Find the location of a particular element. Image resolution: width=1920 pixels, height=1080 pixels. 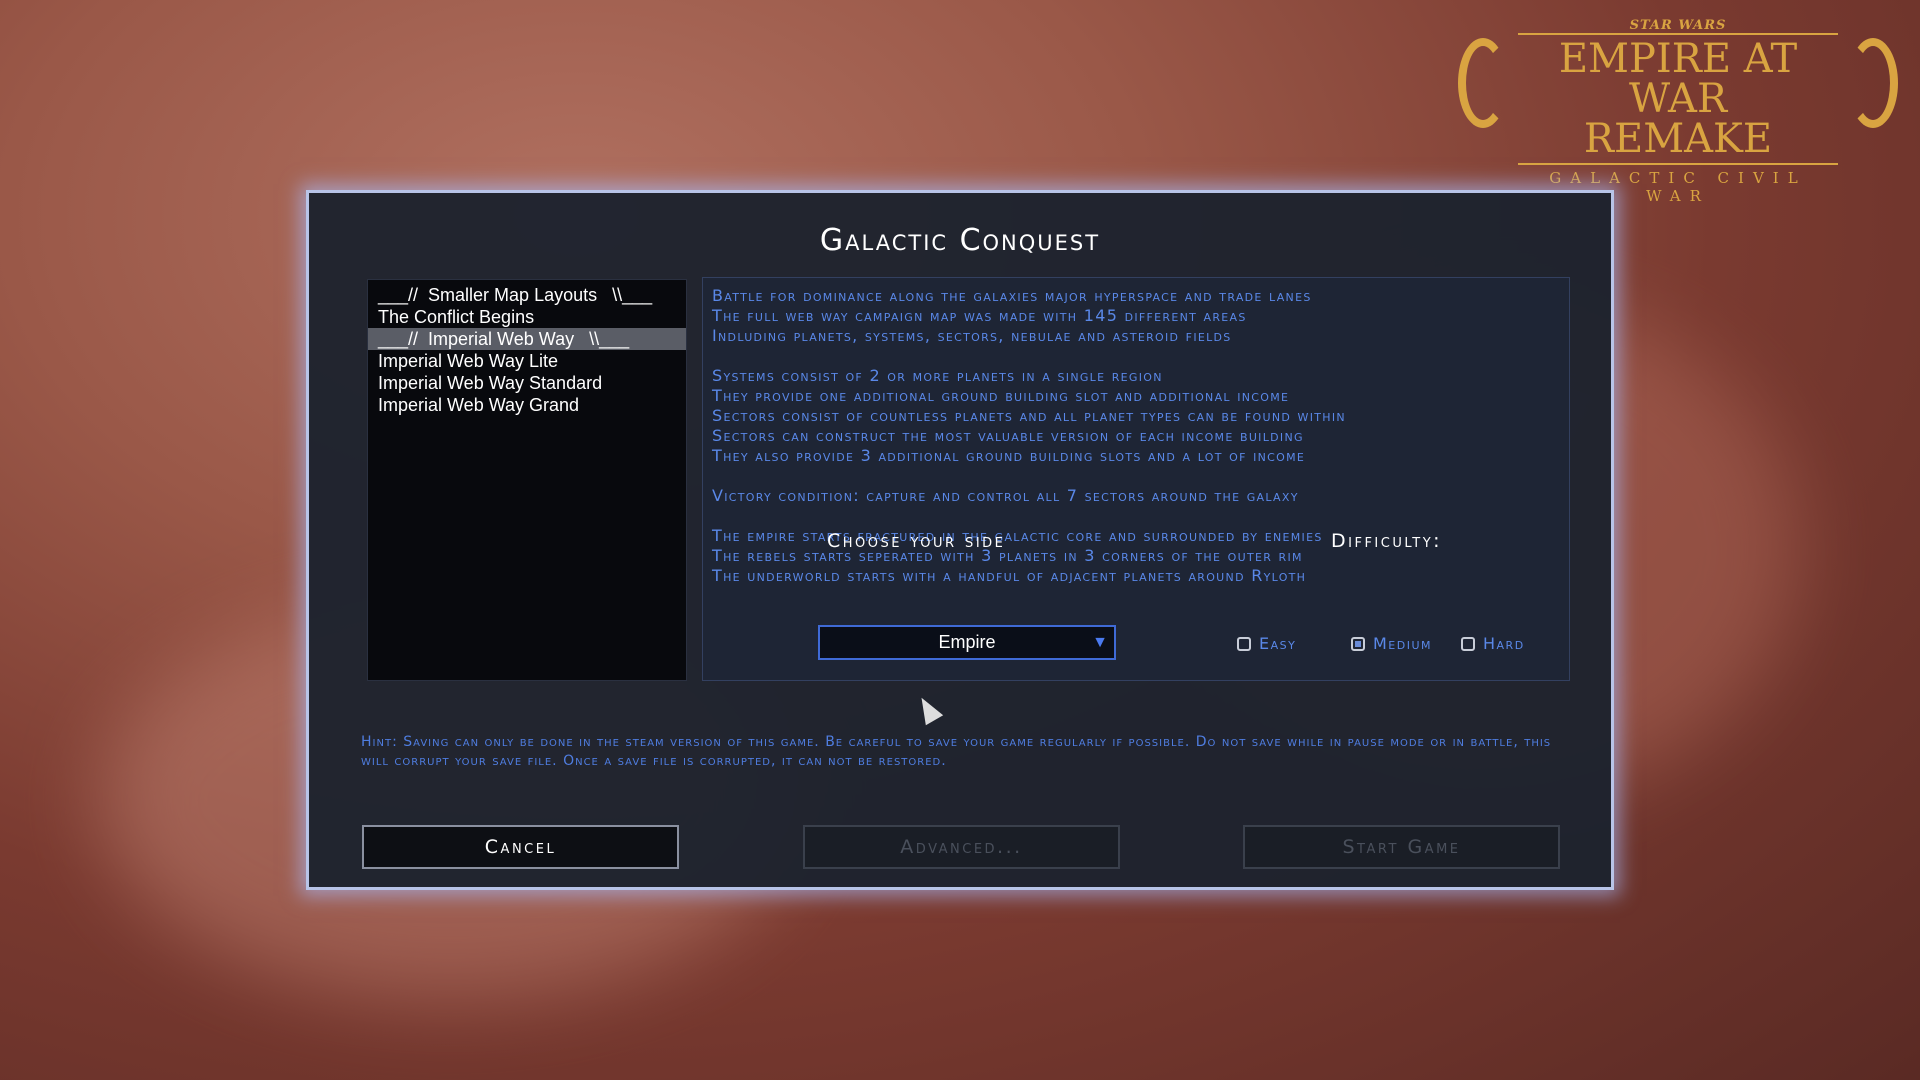

dialog-title: Galactic Conquest is located at coordinates (960, 240).